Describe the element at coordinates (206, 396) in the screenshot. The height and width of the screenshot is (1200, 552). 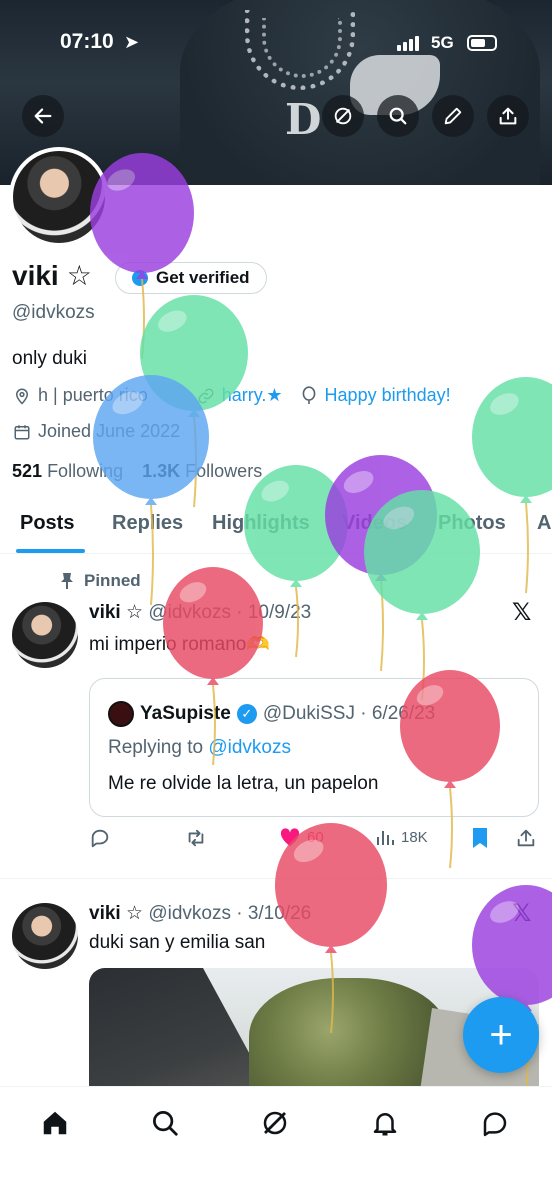
I see `link-icon` at that location.